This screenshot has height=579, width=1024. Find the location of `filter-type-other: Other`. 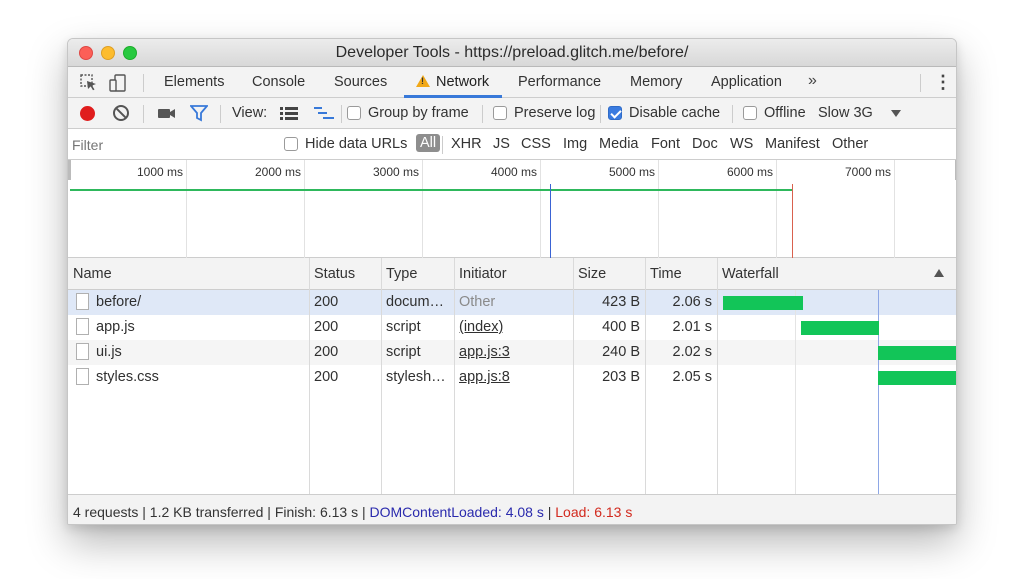

filter-type-other: Other is located at coordinates (850, 144).